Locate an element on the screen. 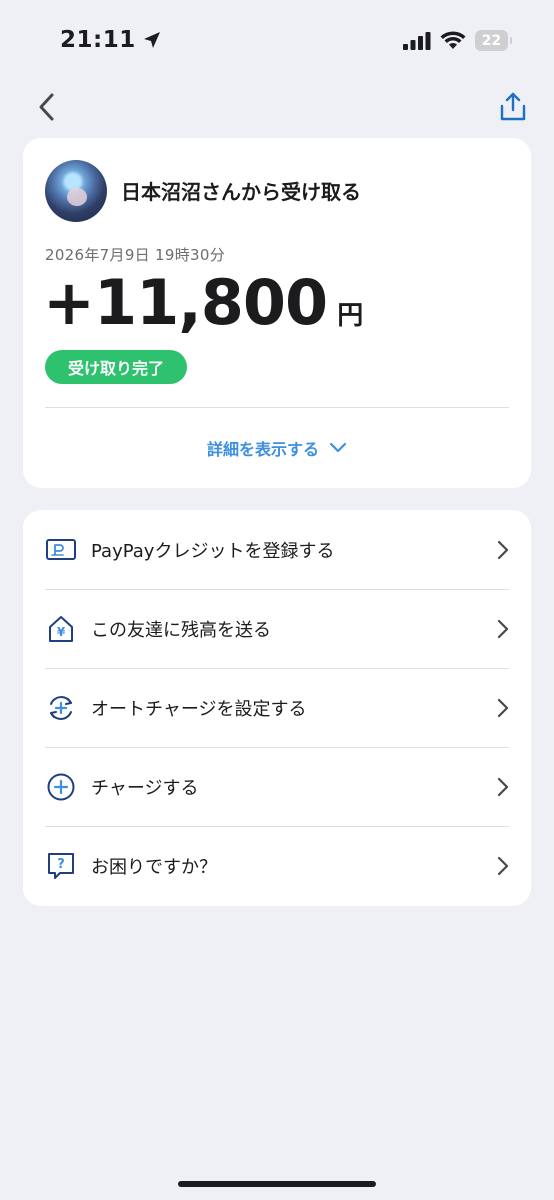  menu-item-label: PayPayクレジットを登録する is located at coordinates (213, 551).